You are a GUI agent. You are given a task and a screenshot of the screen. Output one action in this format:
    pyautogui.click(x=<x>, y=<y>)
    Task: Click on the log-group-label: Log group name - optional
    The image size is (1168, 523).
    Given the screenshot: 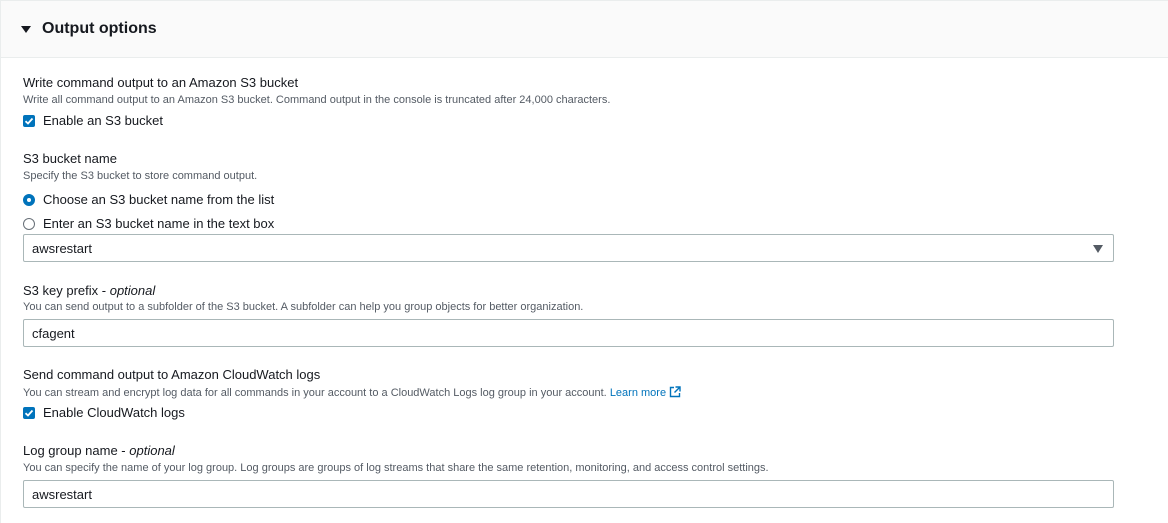 What is the action you would take?
    pyautogui.click(x=99, y=450)
    